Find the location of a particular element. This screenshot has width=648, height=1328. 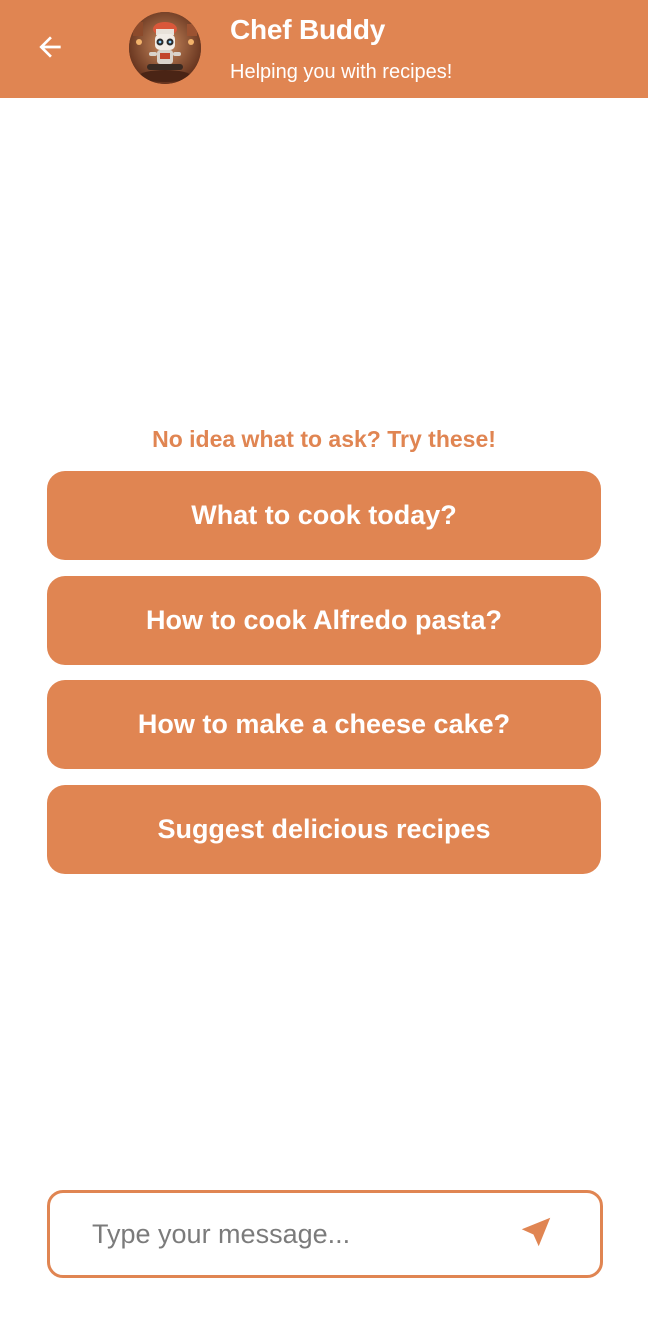

avatar is located at coordinates (165, 48).